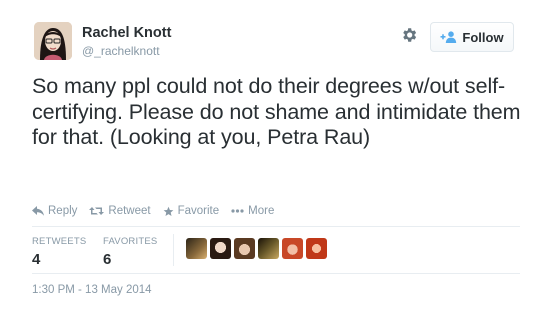 The width and height of the screenshot is (540, 318). I want to click on favorite-button: Favorite, so click(191, 211).